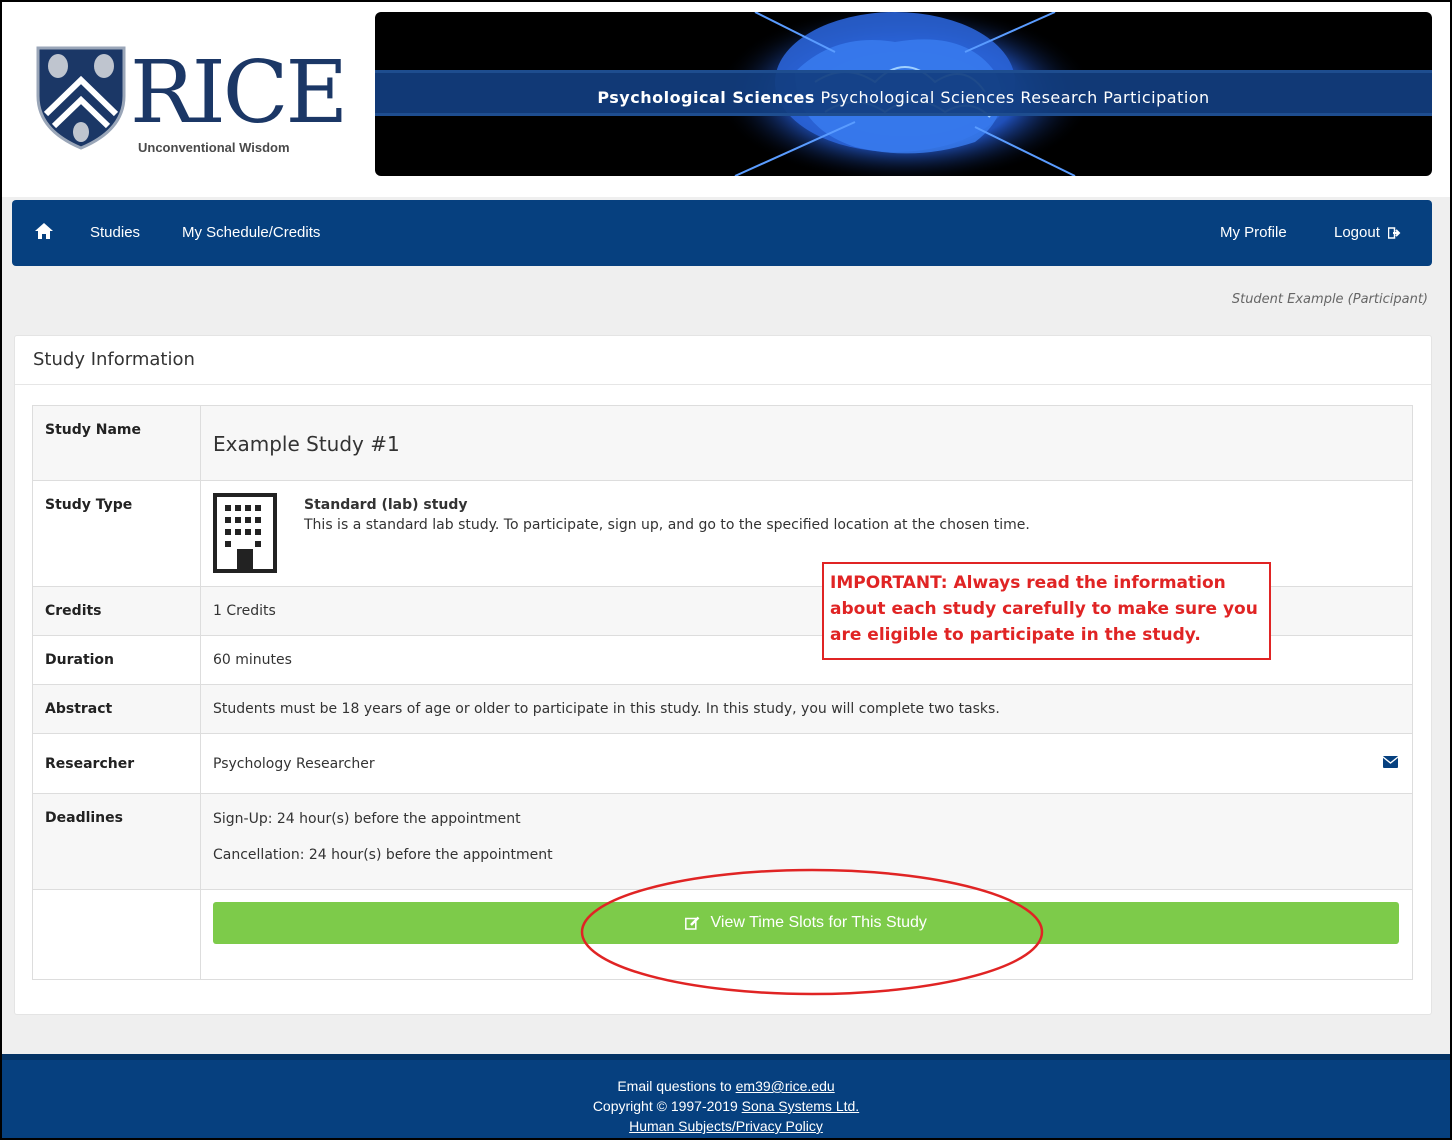 The height and width of the screenshot is (1140, 1452). What do you see at coordinates (667, 1106) in the screenshot?
I see `footer-copyright-prefix: Copyright © 1997-2019` at bounding box center [667, 1106].